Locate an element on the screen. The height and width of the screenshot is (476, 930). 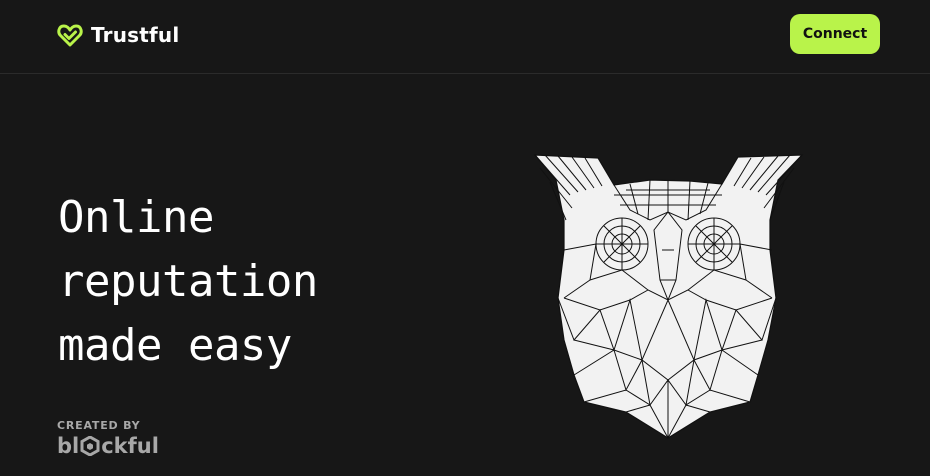
hero-title-line-3: made easy is located at coordinates (175, 345).